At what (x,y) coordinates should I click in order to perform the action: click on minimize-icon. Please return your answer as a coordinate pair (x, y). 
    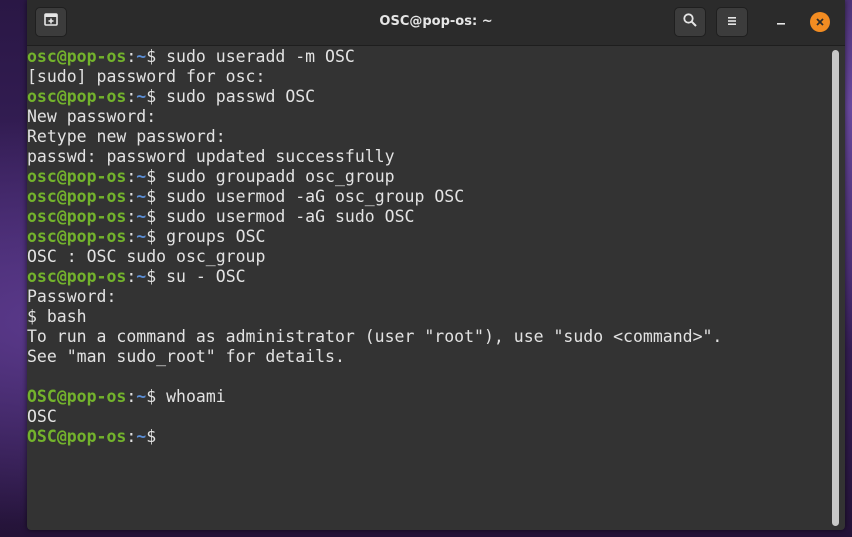
    Looking at the image, I should click on (781, 22).